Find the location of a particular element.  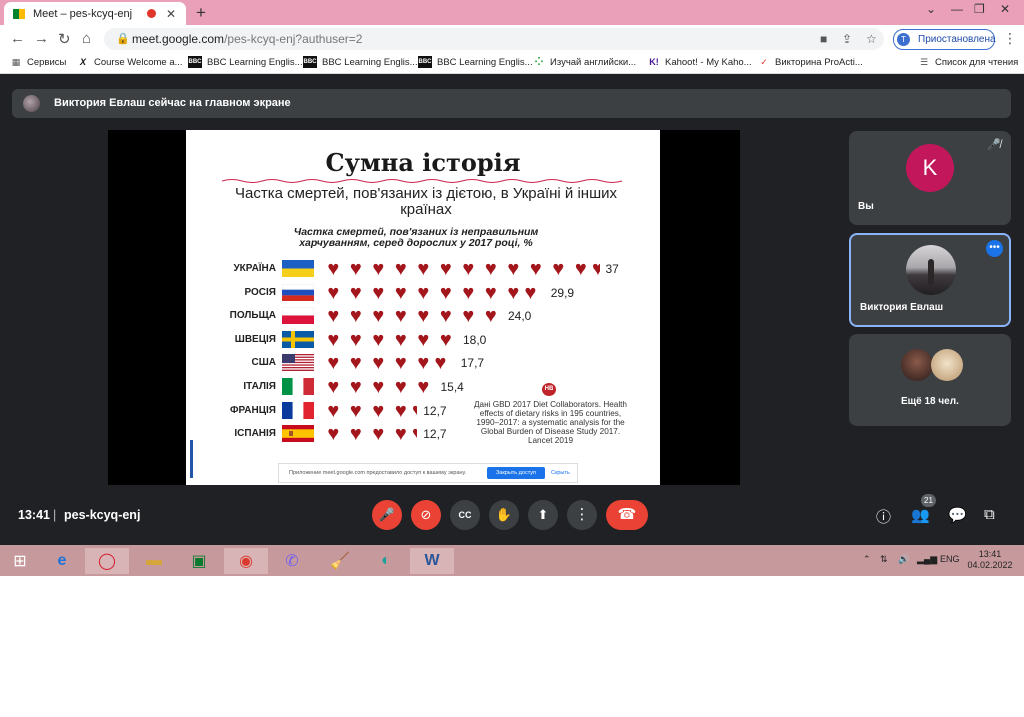

back-arrow-icon: ← is located at coordinates (17, 38).